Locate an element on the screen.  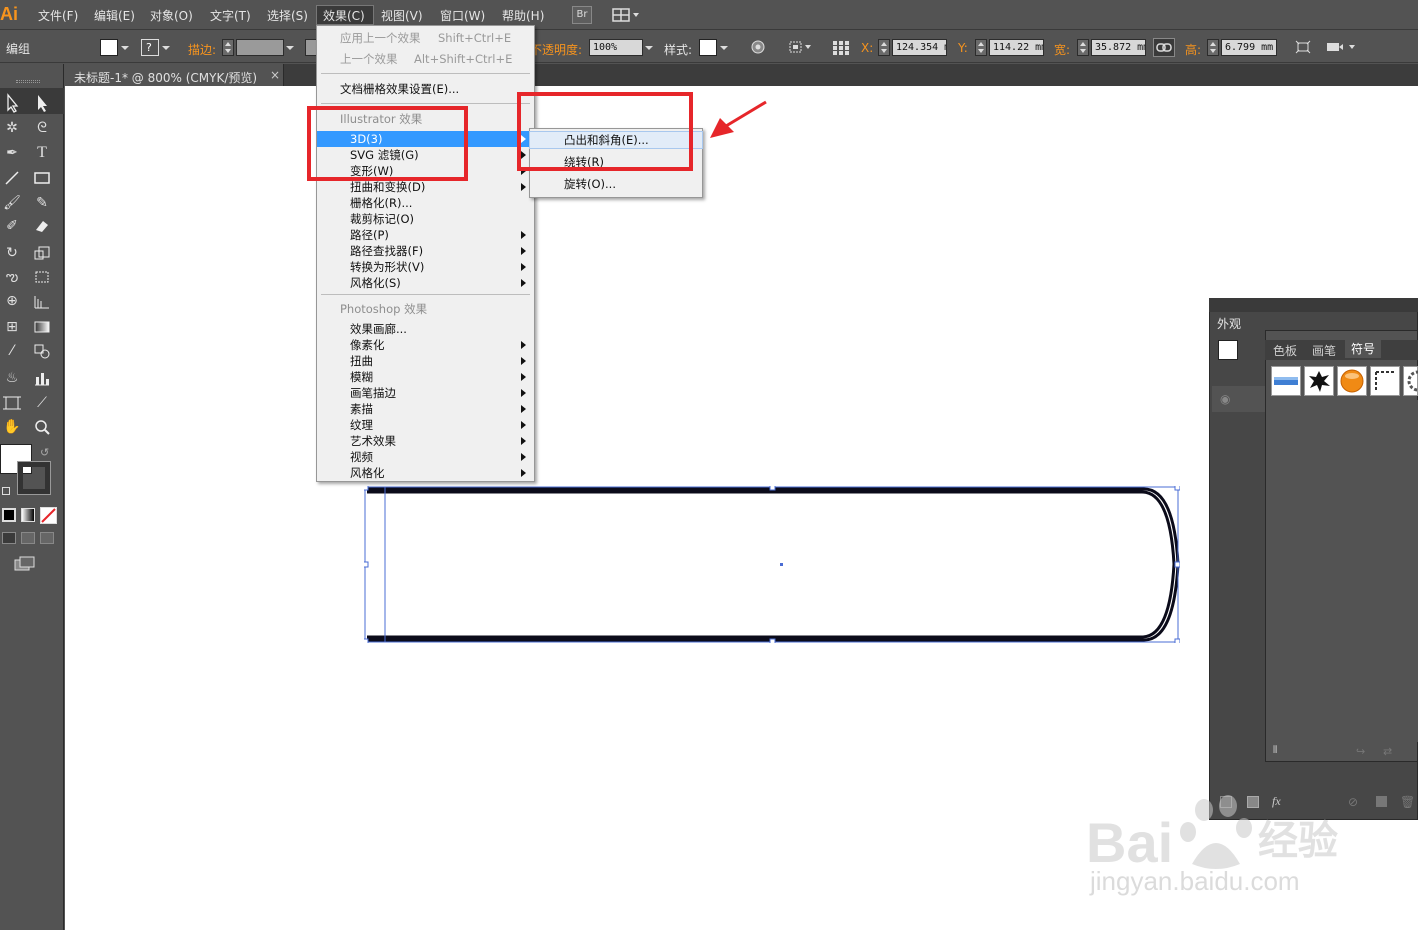
stroke-weight-spinner is located at coordinates (228, 47).